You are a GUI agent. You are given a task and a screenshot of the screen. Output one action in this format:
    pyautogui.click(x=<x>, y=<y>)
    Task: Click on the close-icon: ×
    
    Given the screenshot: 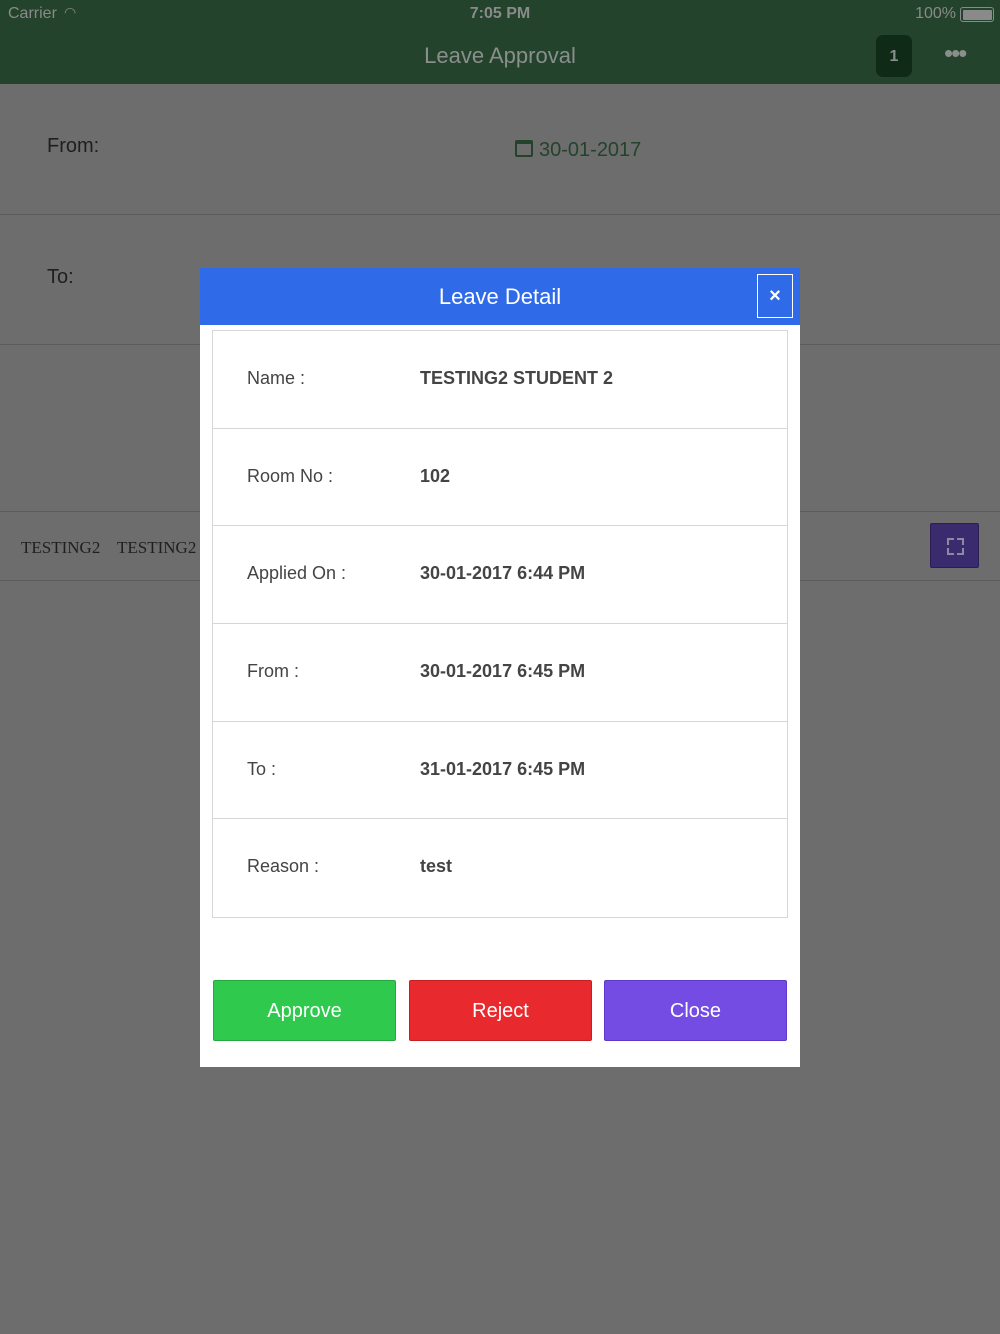 What is the action you would take?
    pyautogui.click(x=775, y=296)
    